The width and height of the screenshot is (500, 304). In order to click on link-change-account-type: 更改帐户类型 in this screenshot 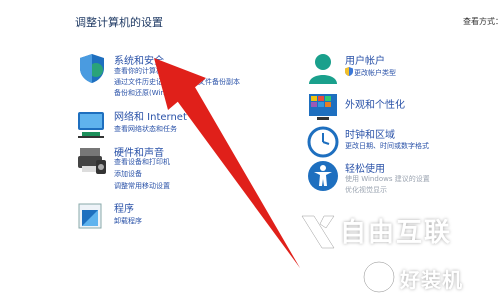, I will do `click(375, 73)`.